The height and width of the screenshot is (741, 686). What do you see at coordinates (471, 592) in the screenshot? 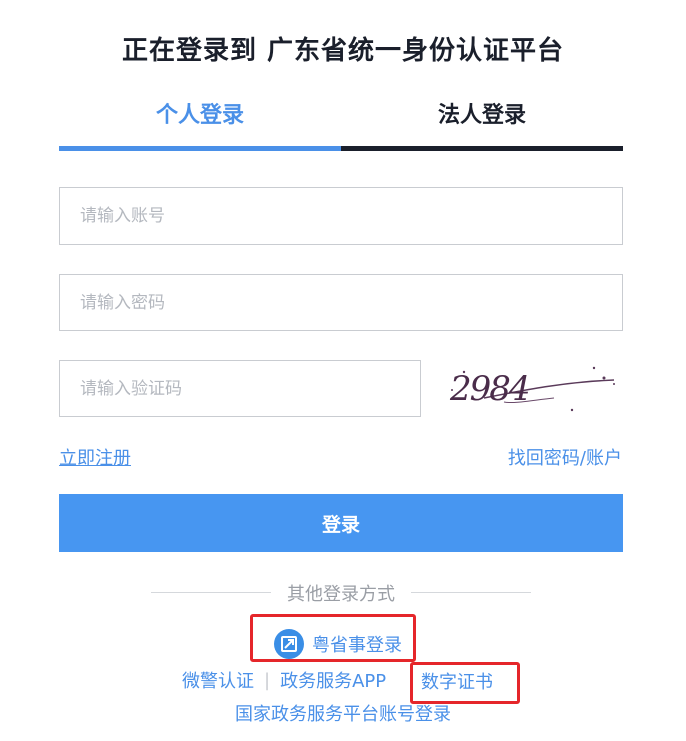
I see `divider-line-right` at bounding box center [471, 592].